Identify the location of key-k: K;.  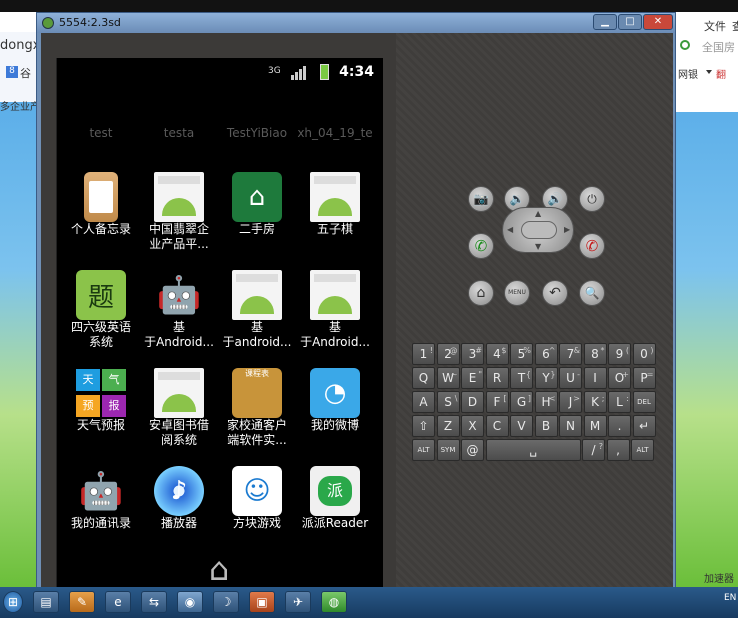
(595, 402).